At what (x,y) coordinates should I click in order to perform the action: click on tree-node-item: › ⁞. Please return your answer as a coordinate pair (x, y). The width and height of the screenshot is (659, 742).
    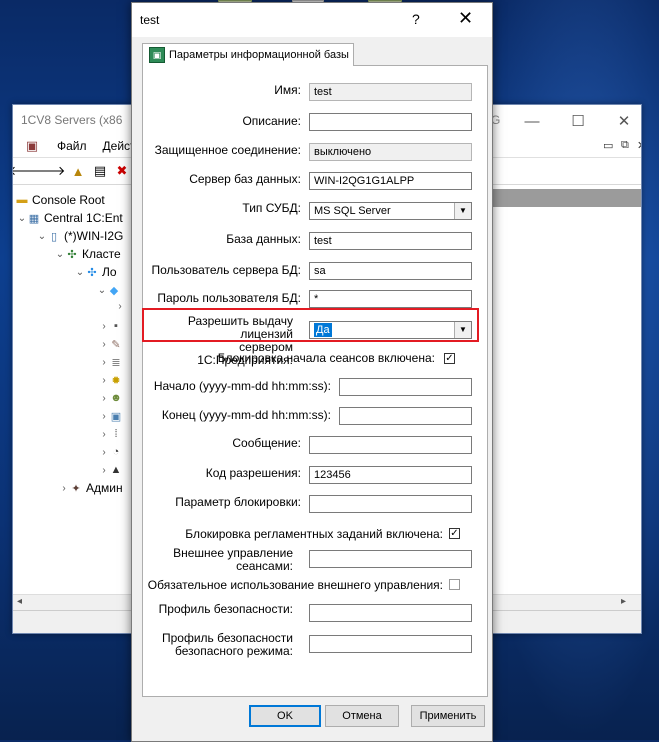
    Looking at the image, I should click on (112, 434).